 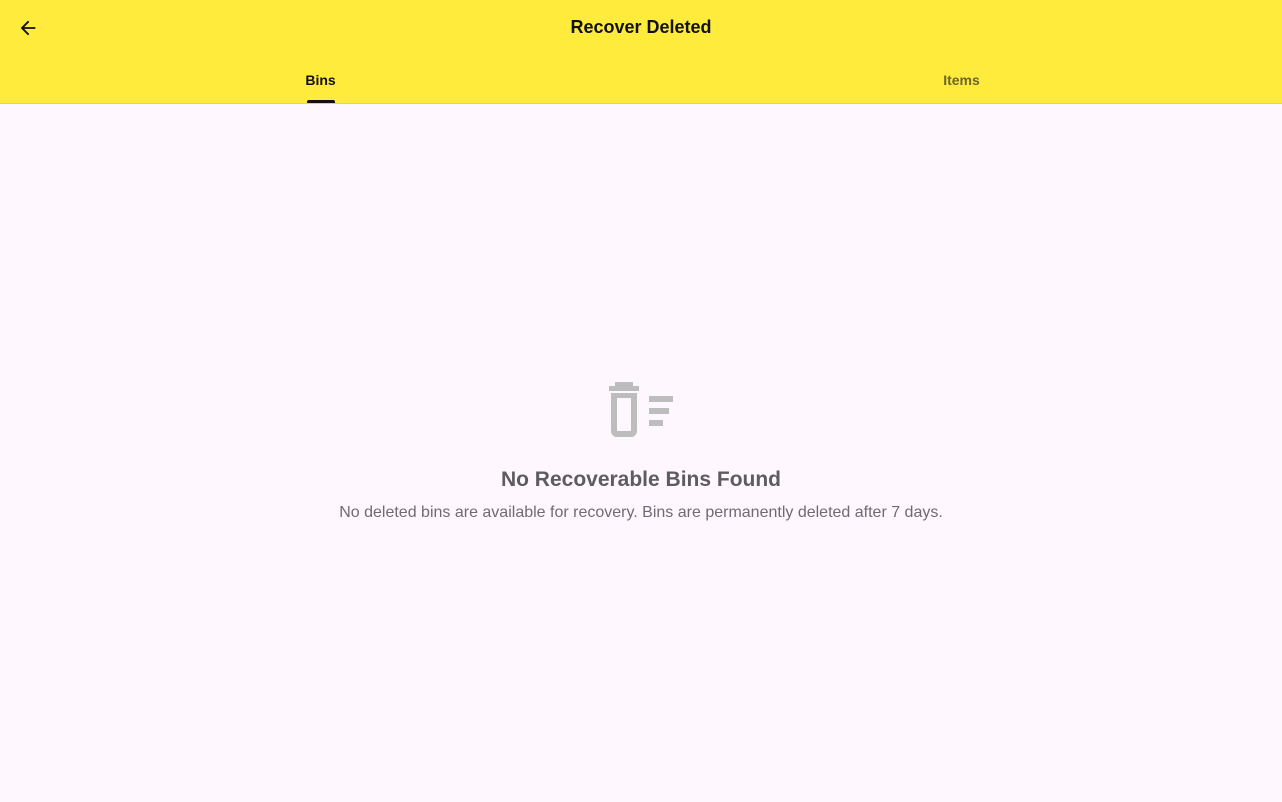 I want to click on tab-bar: Bins Items, so click(x=641, y=79).